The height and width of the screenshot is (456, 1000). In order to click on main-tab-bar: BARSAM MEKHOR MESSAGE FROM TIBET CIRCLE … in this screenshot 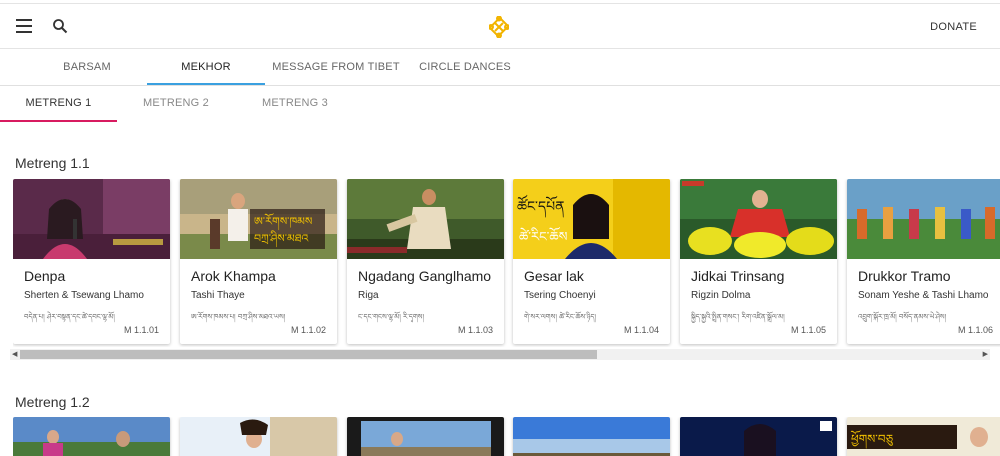, I will do `click(500, 67)`.